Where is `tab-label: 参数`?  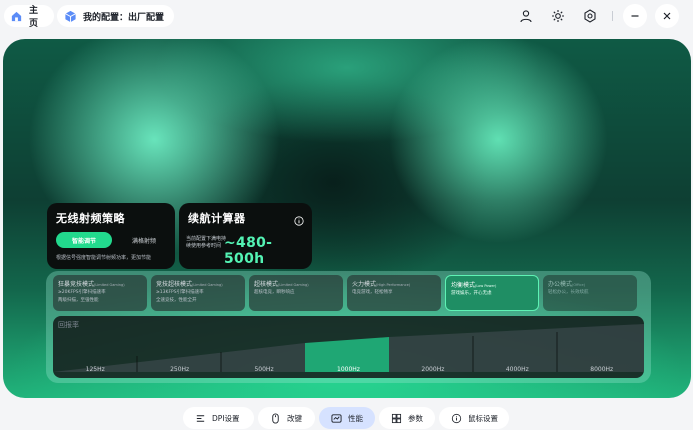
tab-label: 参数 is located at coordinates (415, 418).